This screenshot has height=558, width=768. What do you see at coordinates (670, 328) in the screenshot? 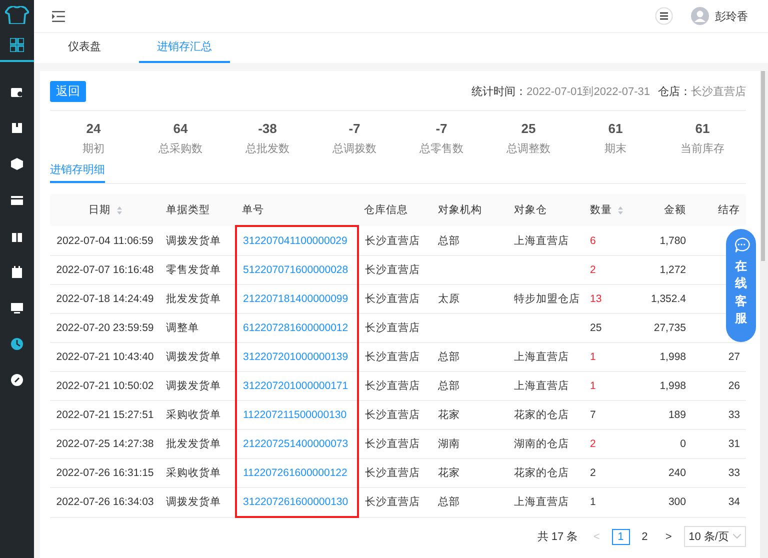
I see `table-cell: 27,735` at bounding box center [670, 328].